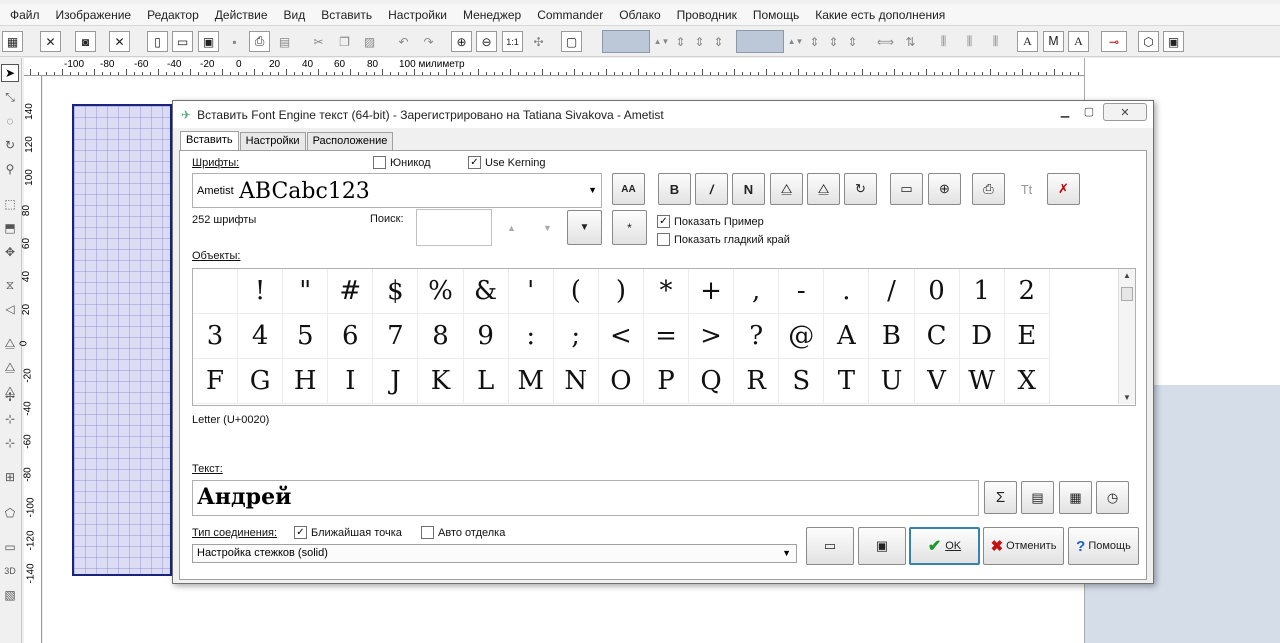  What do you see at coordinates (1000, 497) in the screenshot?
I see `sigma-button: Σ` at bounding box center [1000, 497].